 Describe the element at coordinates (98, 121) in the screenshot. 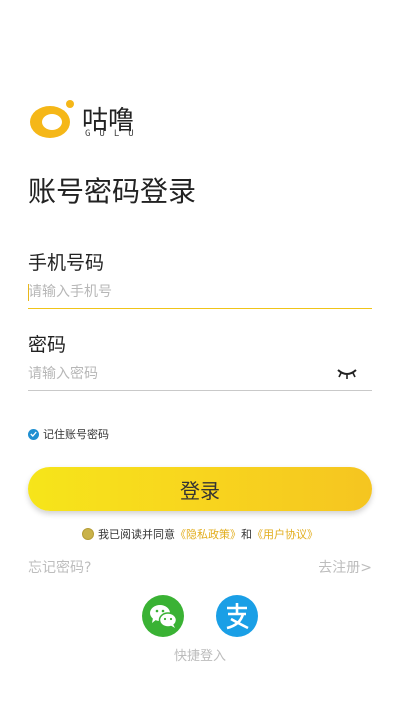

I see `brand-logo: 咕噜 GULU` at that location.